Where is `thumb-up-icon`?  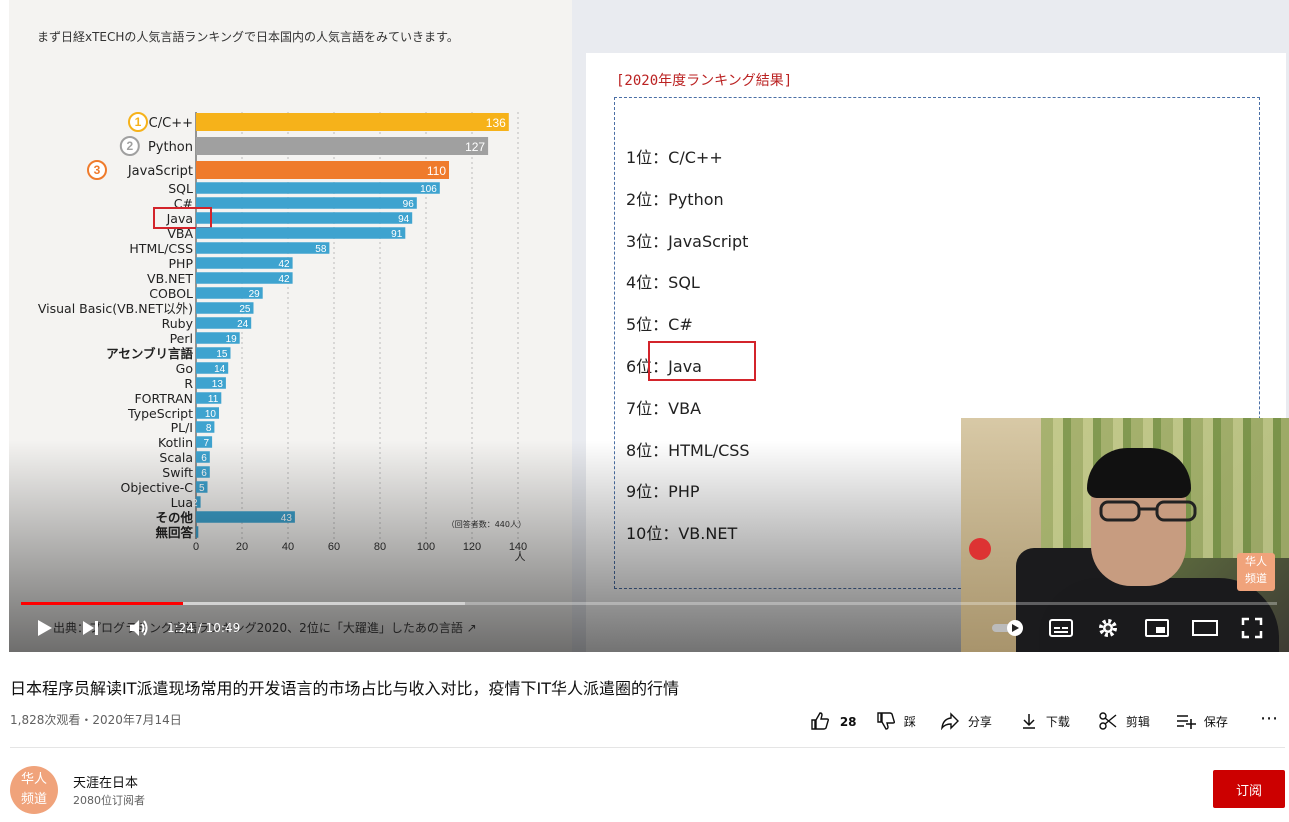 thumb-up-icon is located at coordinates (820, 721).